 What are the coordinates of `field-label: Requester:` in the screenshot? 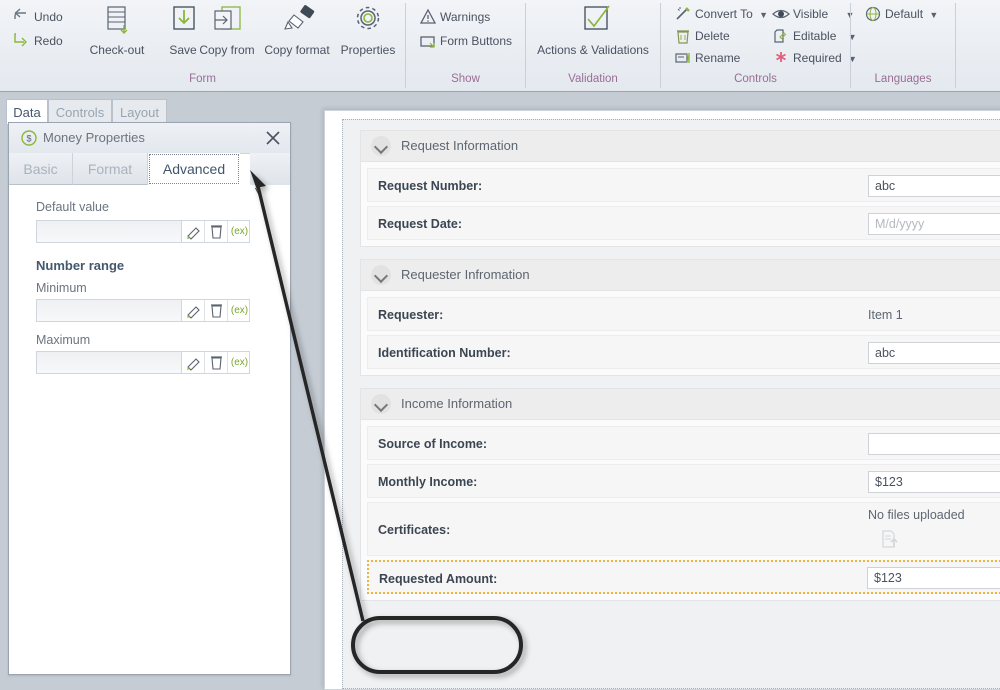 It's located at (411, 315).